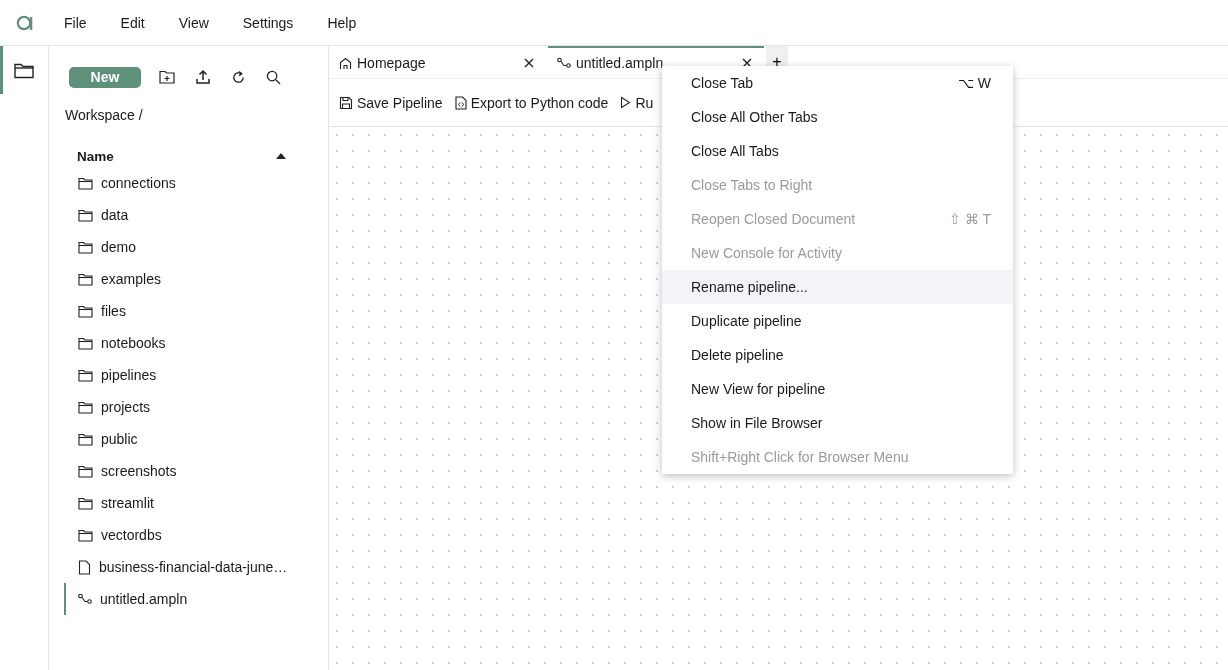 The image size is (1228, 670). I want to click on menu-item: File, so click(75, 22).